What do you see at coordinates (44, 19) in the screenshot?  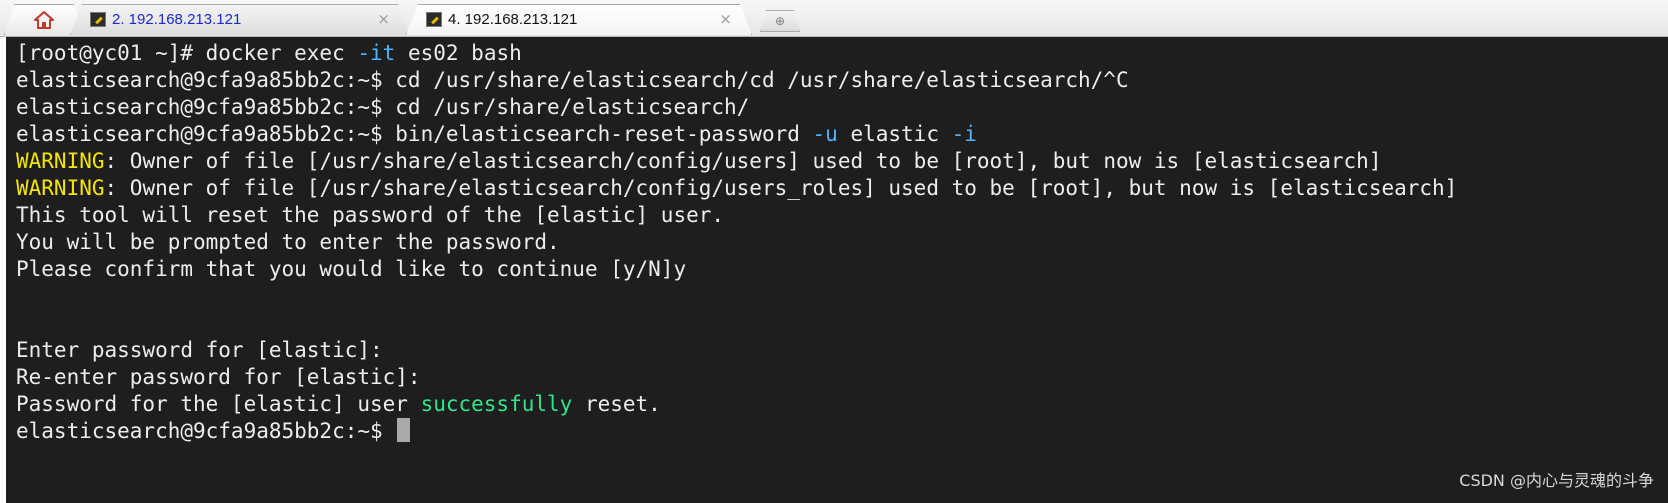 I see `home-icon` at bounding box center [44, 19].